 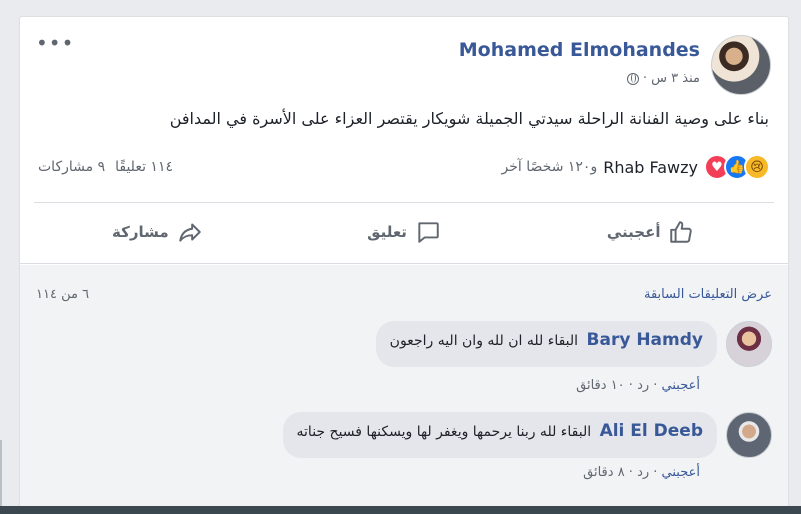 What do you see at coordinates (737, 167) in the screenshot?
I see `reaction-icons: ♥ 👍 😢` at bounding box center [737, 167].